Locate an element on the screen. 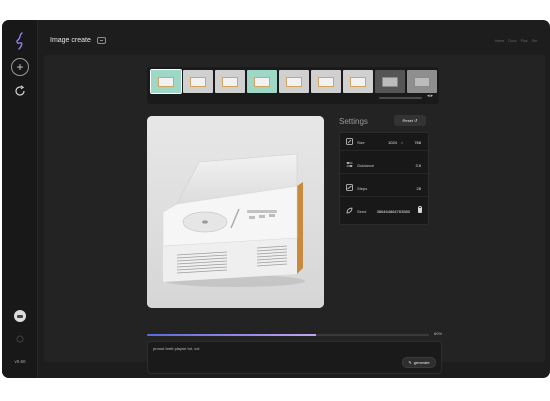 This screenshot has width=550, height=401. progress-fill is located at coordinates (232, 335).